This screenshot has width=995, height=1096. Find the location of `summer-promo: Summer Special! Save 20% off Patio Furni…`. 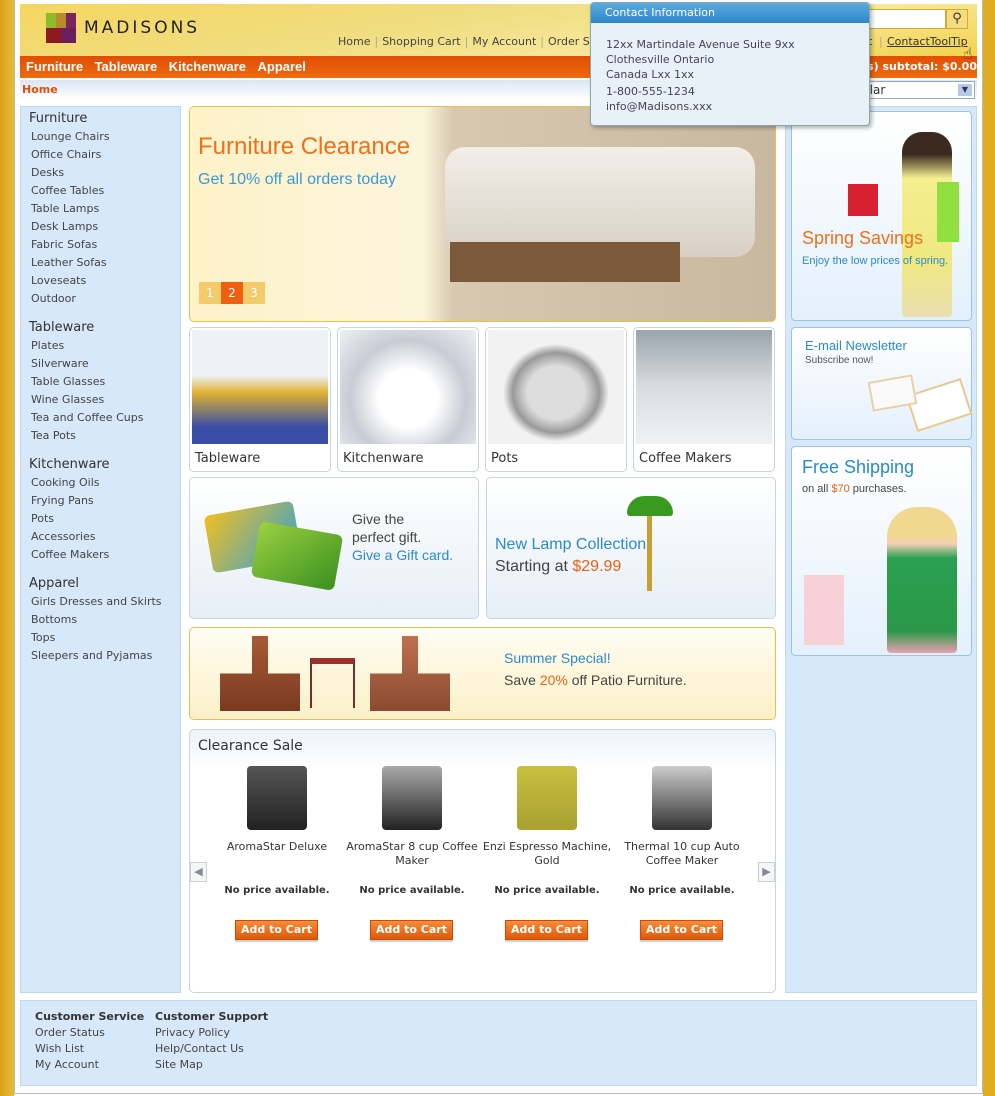

summer-promo: Summer Special! Save 20% off Patio Furni… is located at coordinates (482, 673).